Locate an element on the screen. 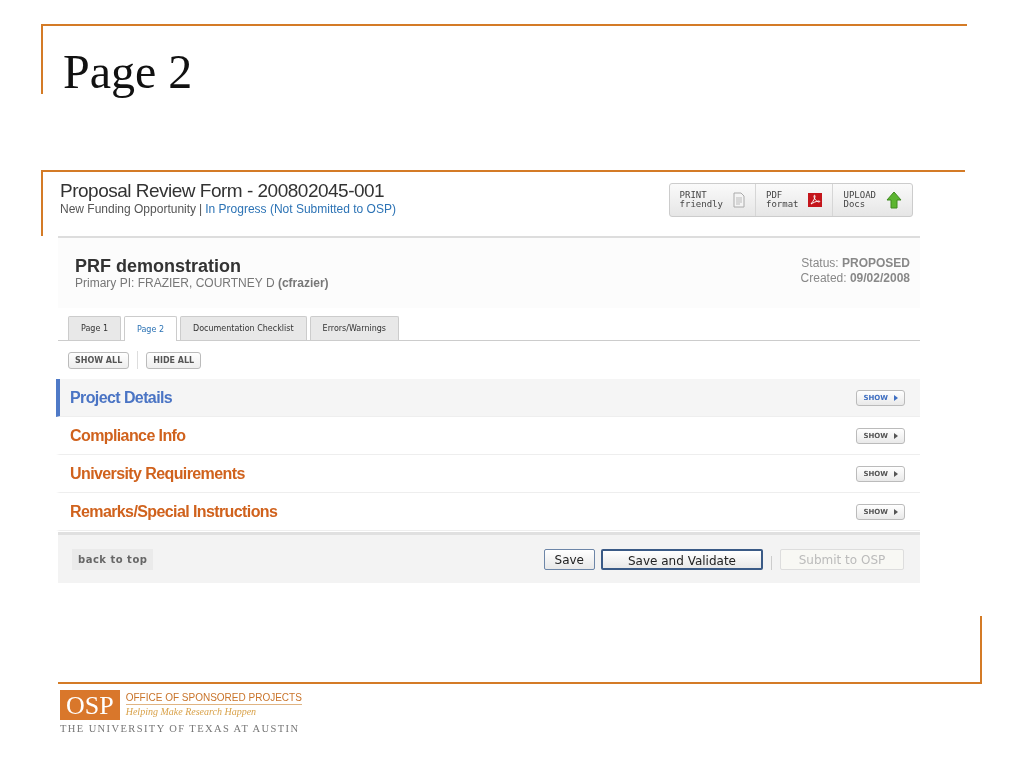 This screenshot has height=768, width=1024. up-arrow-icon is located at coordinates (894, 200).